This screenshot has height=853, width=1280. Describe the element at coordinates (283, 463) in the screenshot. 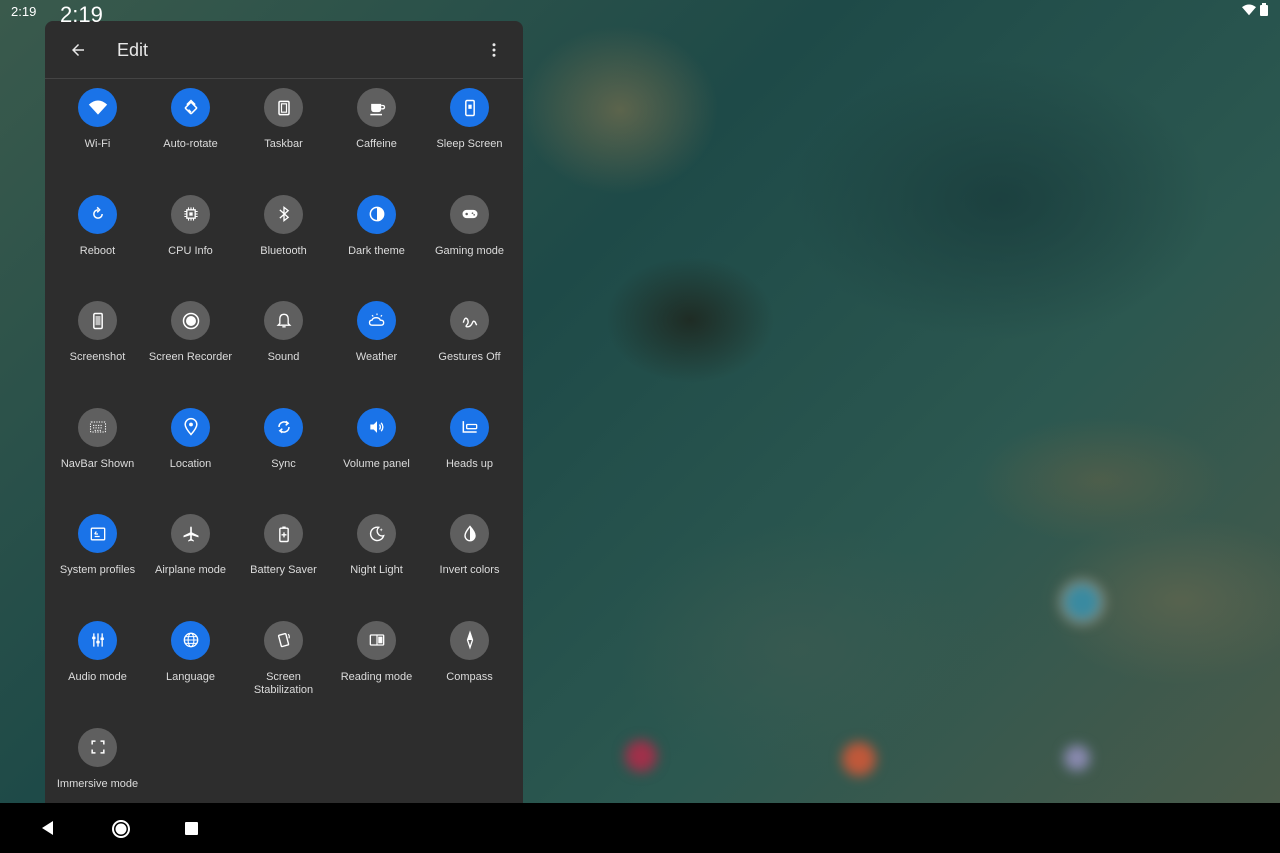

I see `tile-label: Sync` at that location.